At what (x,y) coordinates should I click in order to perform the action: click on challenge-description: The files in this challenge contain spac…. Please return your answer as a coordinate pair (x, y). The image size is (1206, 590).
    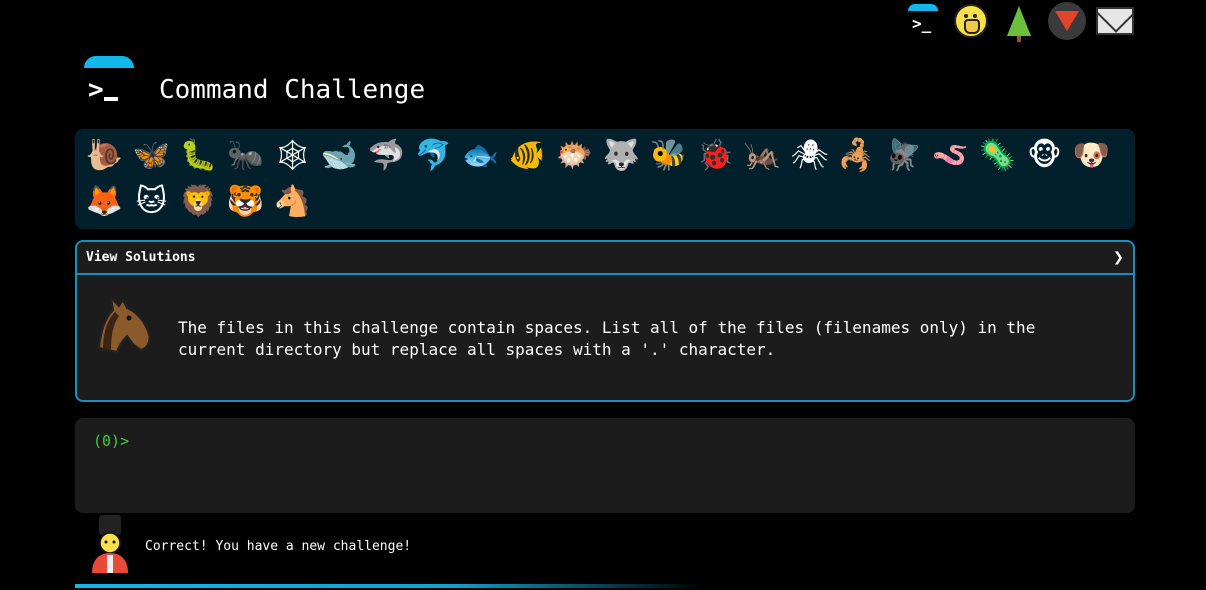
    Looking at the image, I should click on (607, 338).